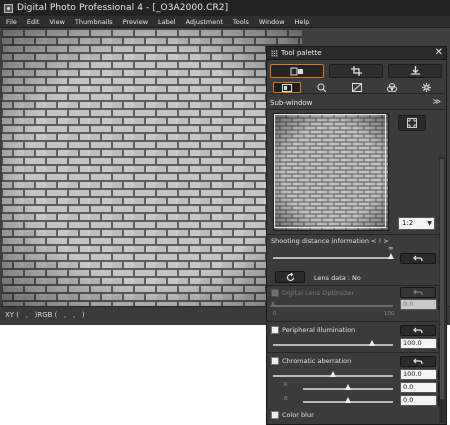 This screenshot has width=450, height=425. What do you see at coordinates (56, 22) in the screenshot?
I see `menu-view: View` at bounding box center [56, 22].